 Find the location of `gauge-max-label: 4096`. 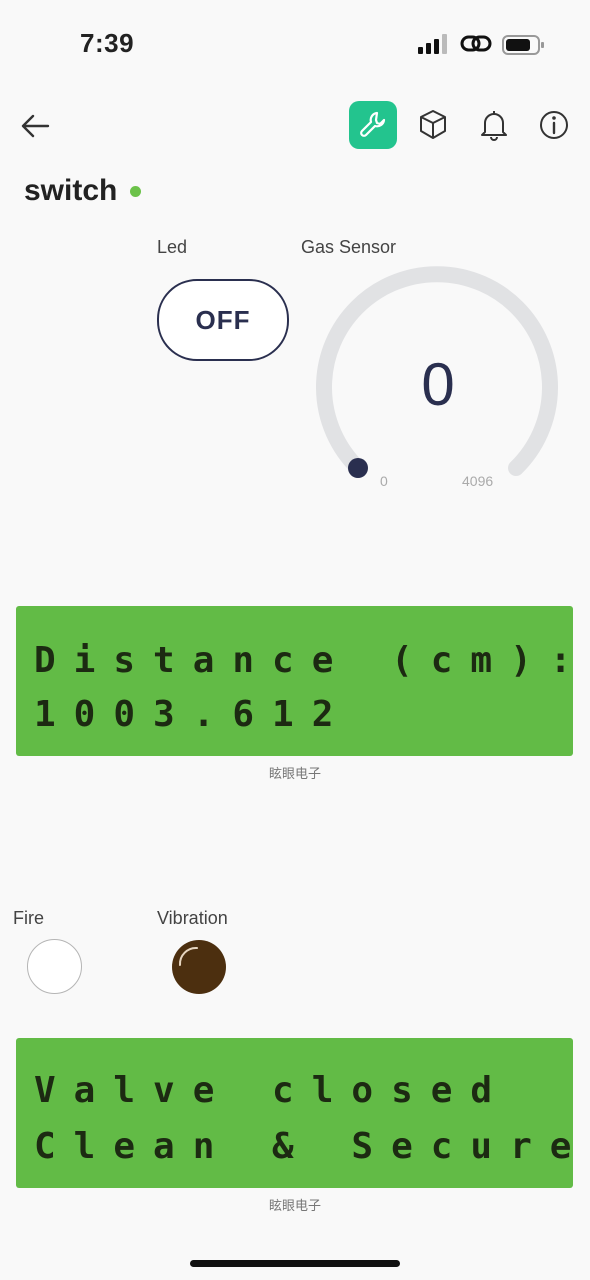

gauge-max-label: 4096 is located at coordinates (478, 481).